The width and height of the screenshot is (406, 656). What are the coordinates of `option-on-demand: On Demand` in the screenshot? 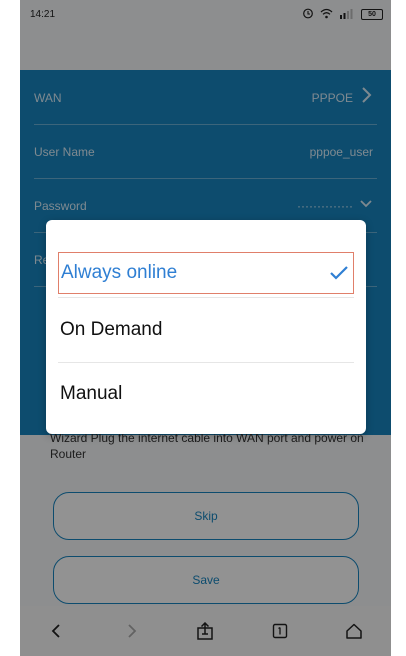 It's located at (206, 331).